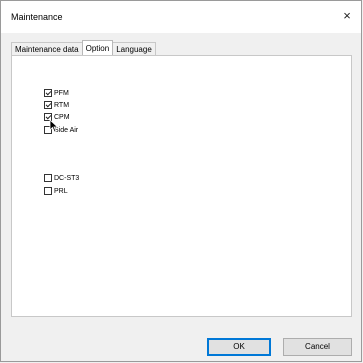  What do you see at coordinates (97, 47) in the screenshot?
I see `tab-option: Option` at bounding box center [97, 47].